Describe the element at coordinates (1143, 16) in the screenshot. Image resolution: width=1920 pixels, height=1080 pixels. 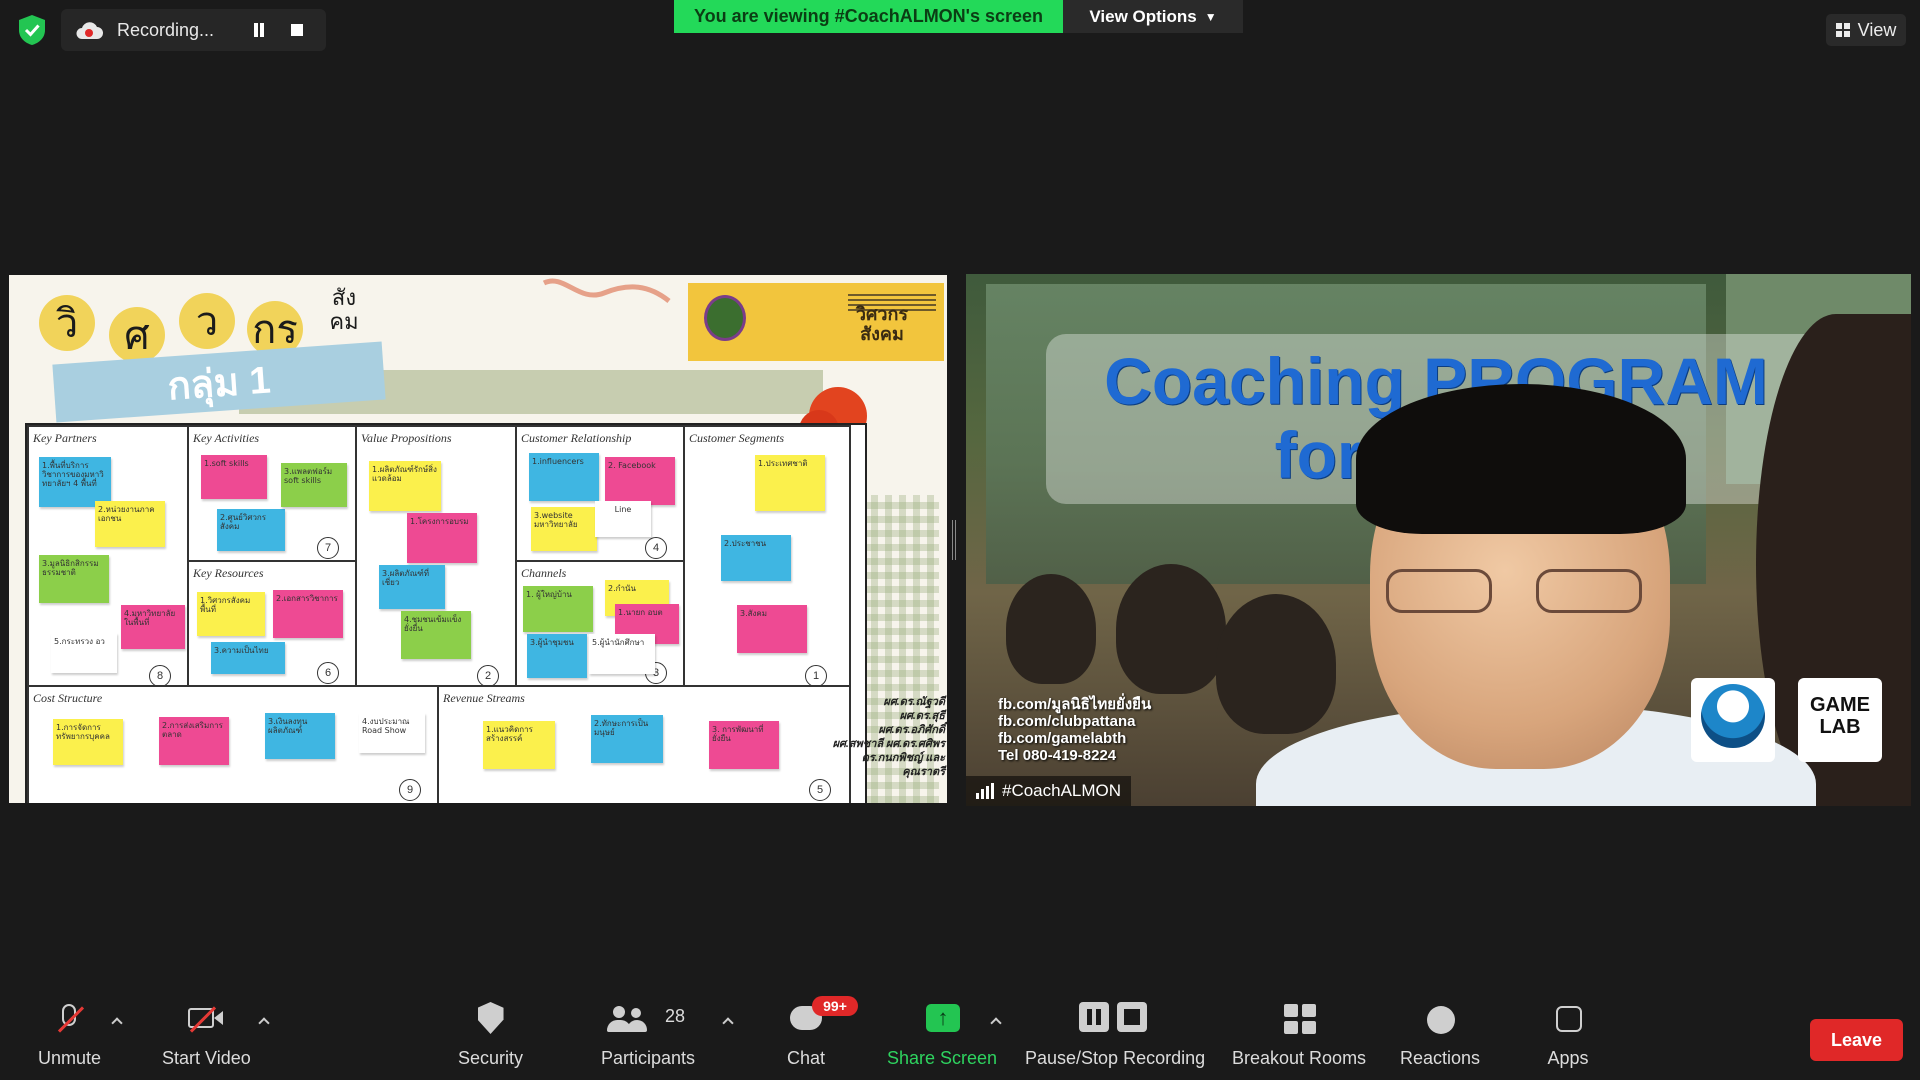
I see `view-options-label: View Options` at that location.